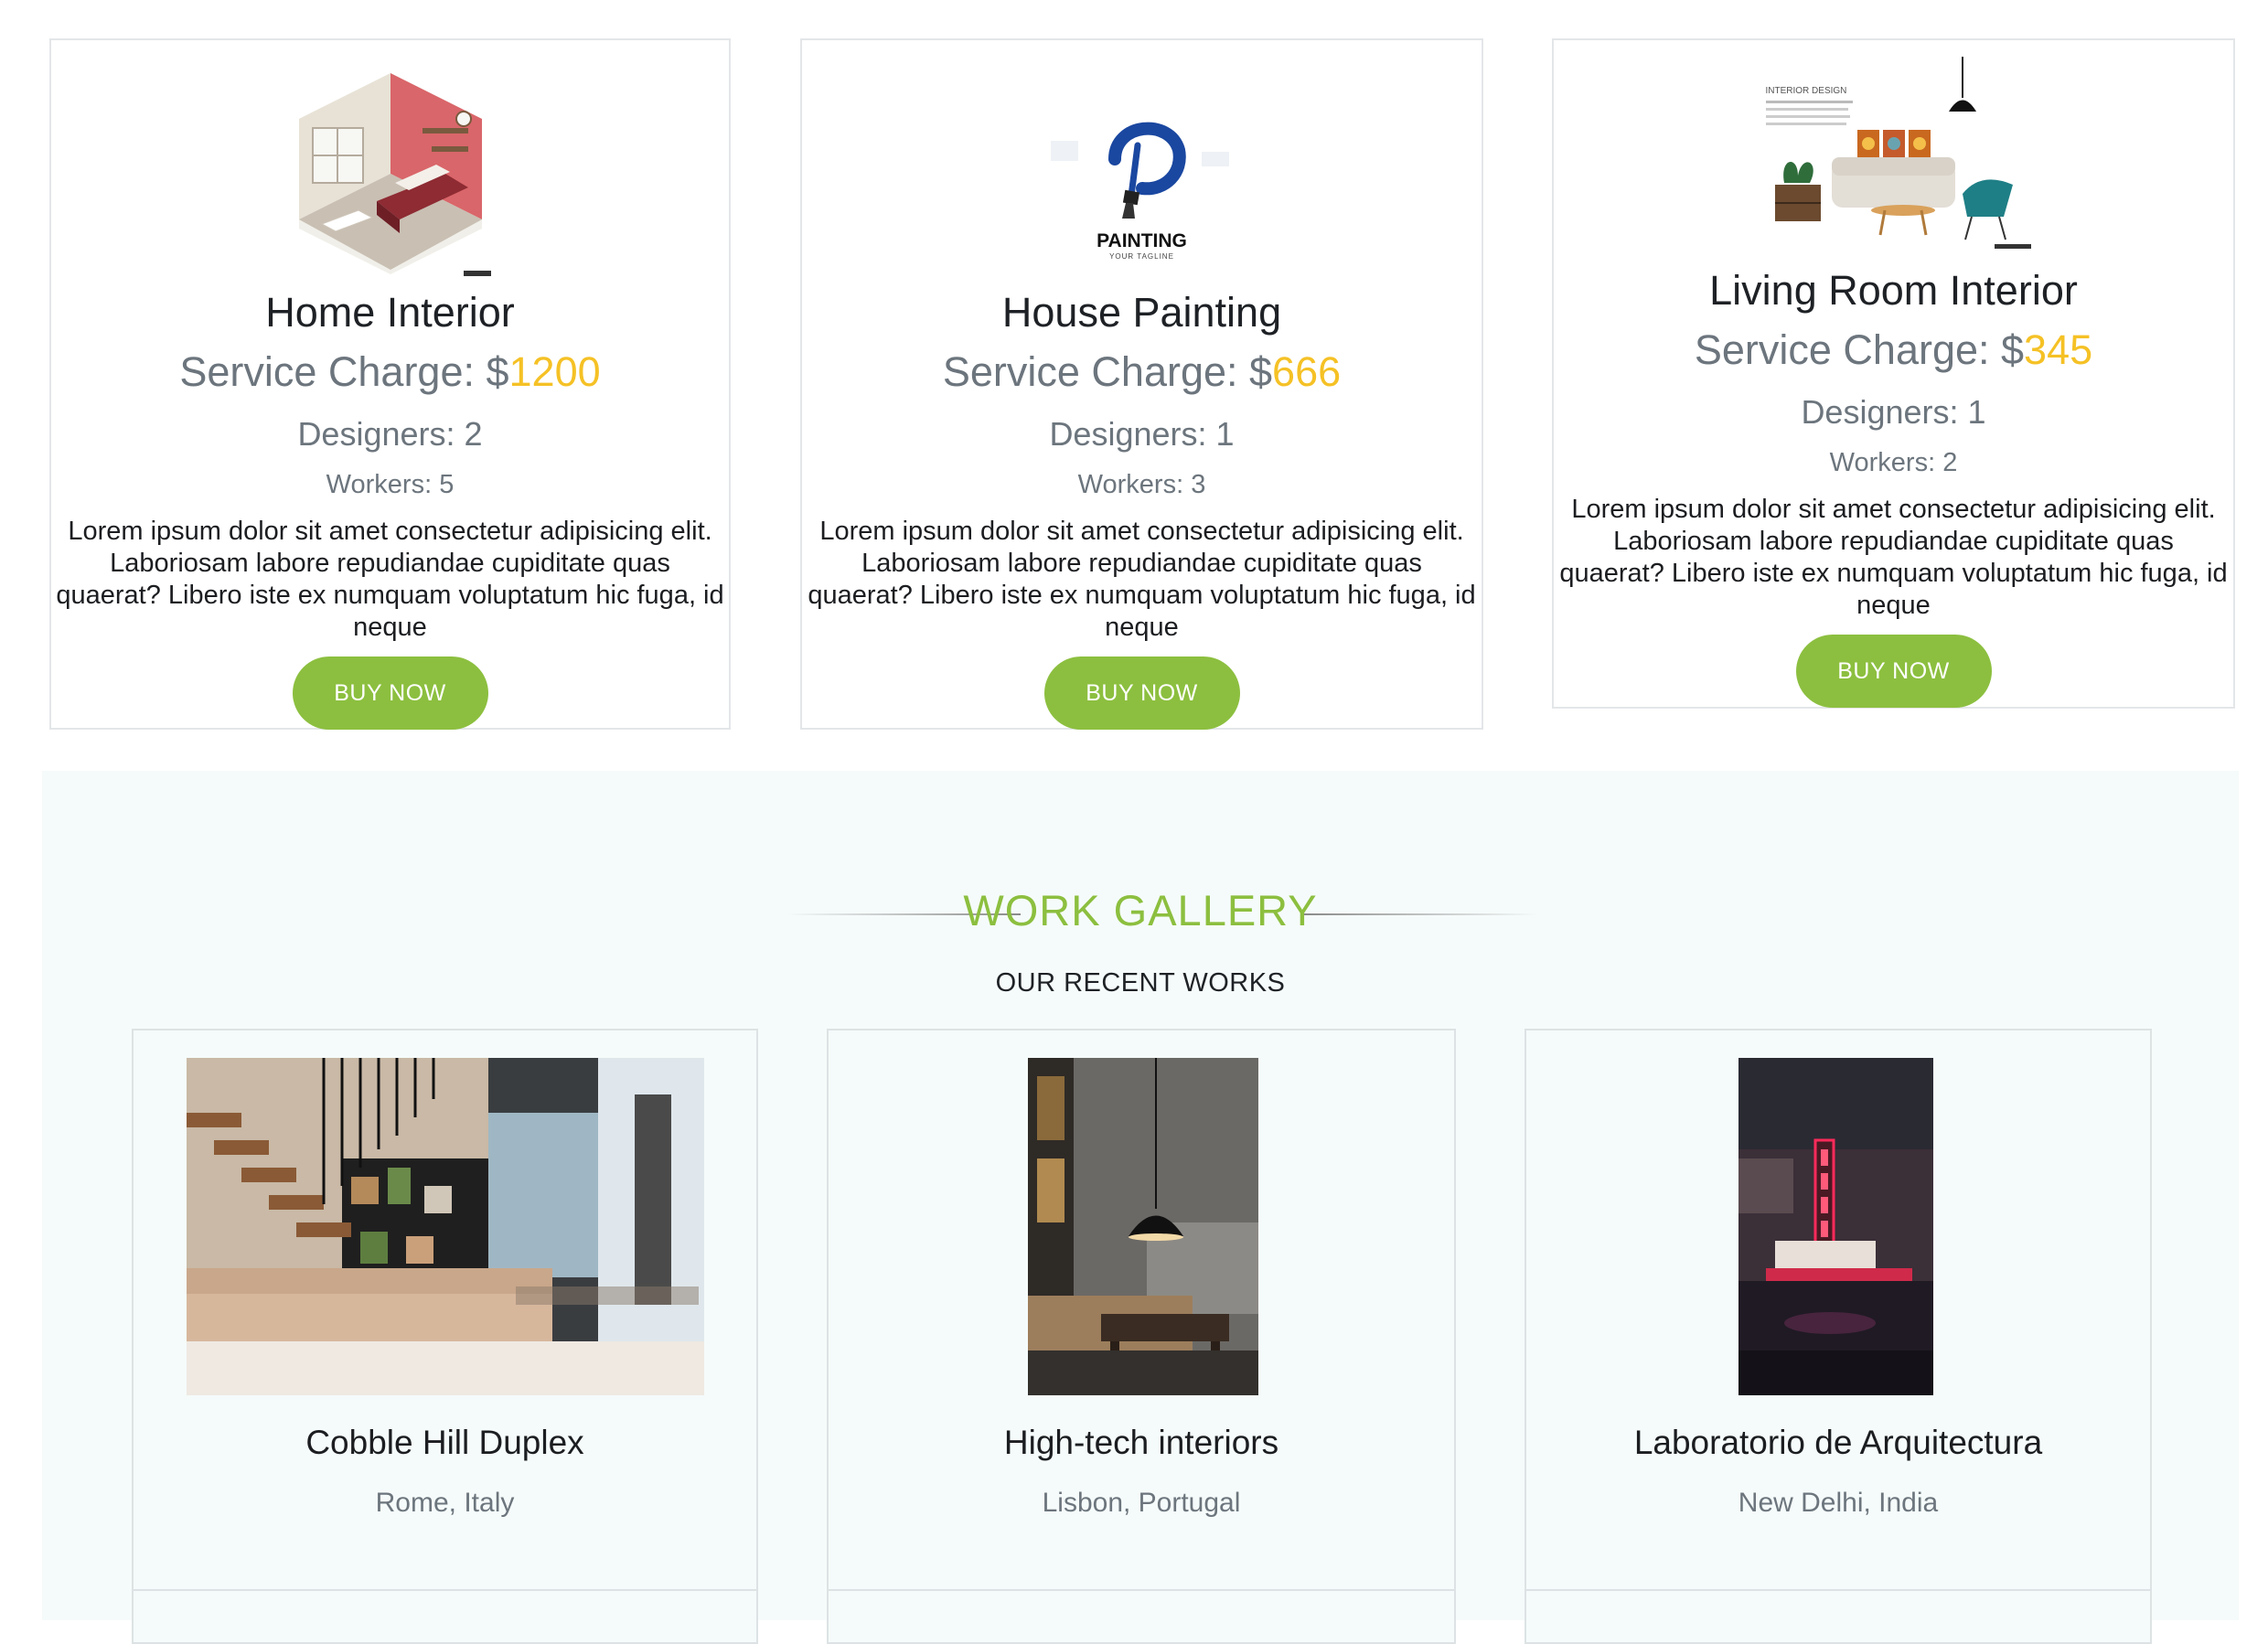 The image size is (2268, 1644). I want to click on work-location: Lisbon, Portugal, so click(1141, 1503).